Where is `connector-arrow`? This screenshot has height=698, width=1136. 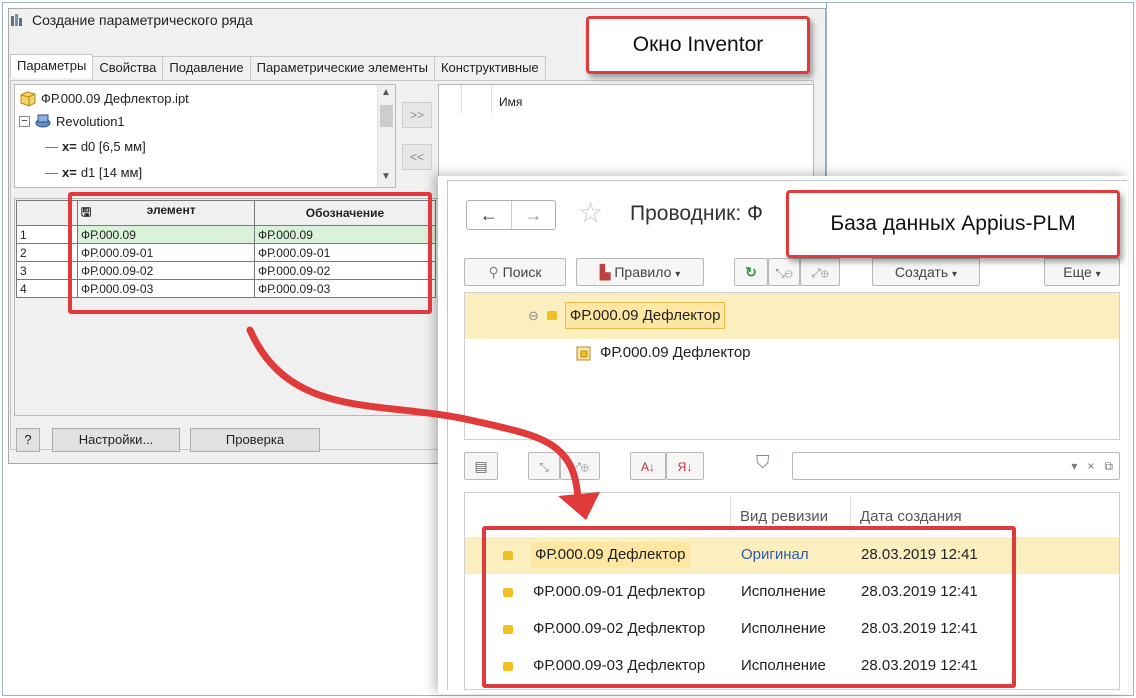
connector-arrow is located at coordinates (423, 423).